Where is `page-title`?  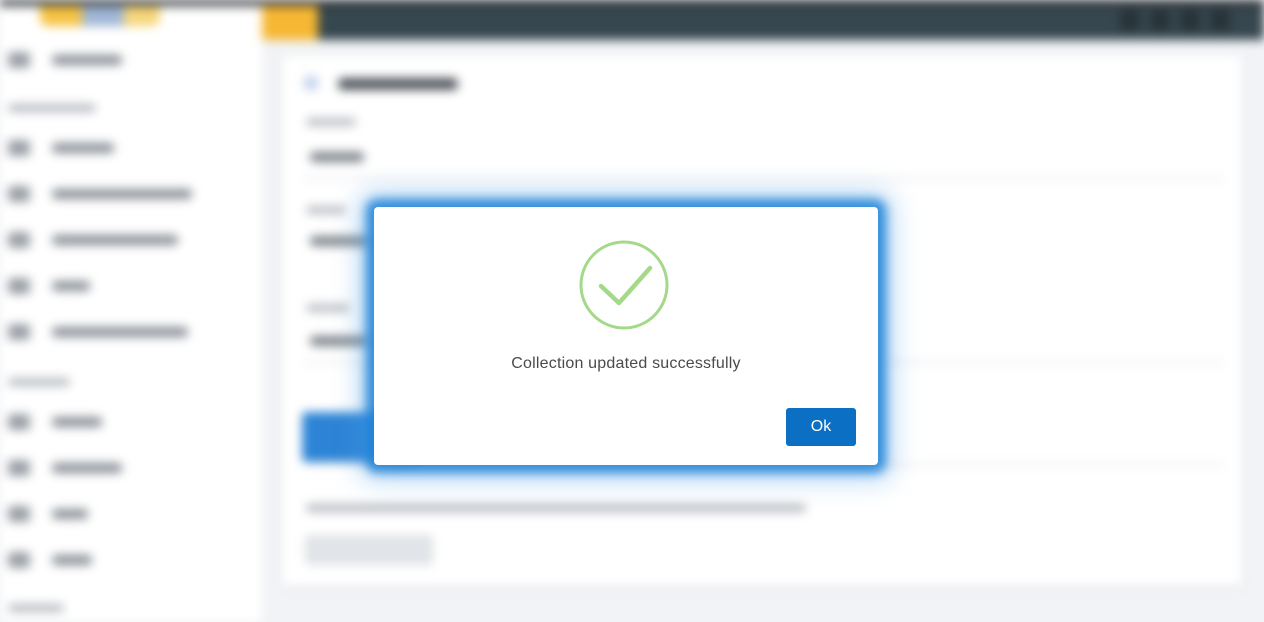 page-title is located at coordinates (398, 84).